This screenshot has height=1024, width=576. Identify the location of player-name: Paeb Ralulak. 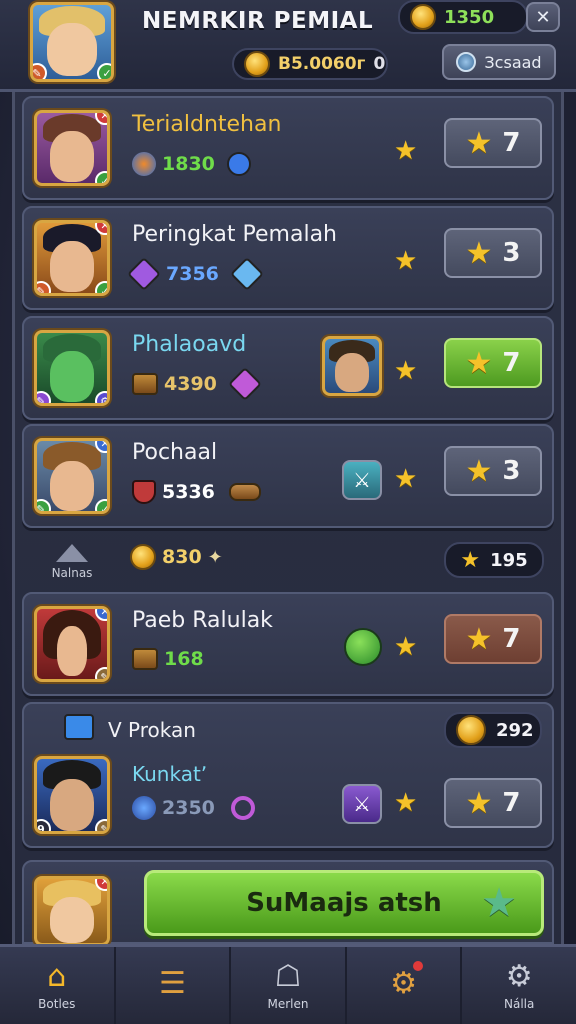
(202, 620).